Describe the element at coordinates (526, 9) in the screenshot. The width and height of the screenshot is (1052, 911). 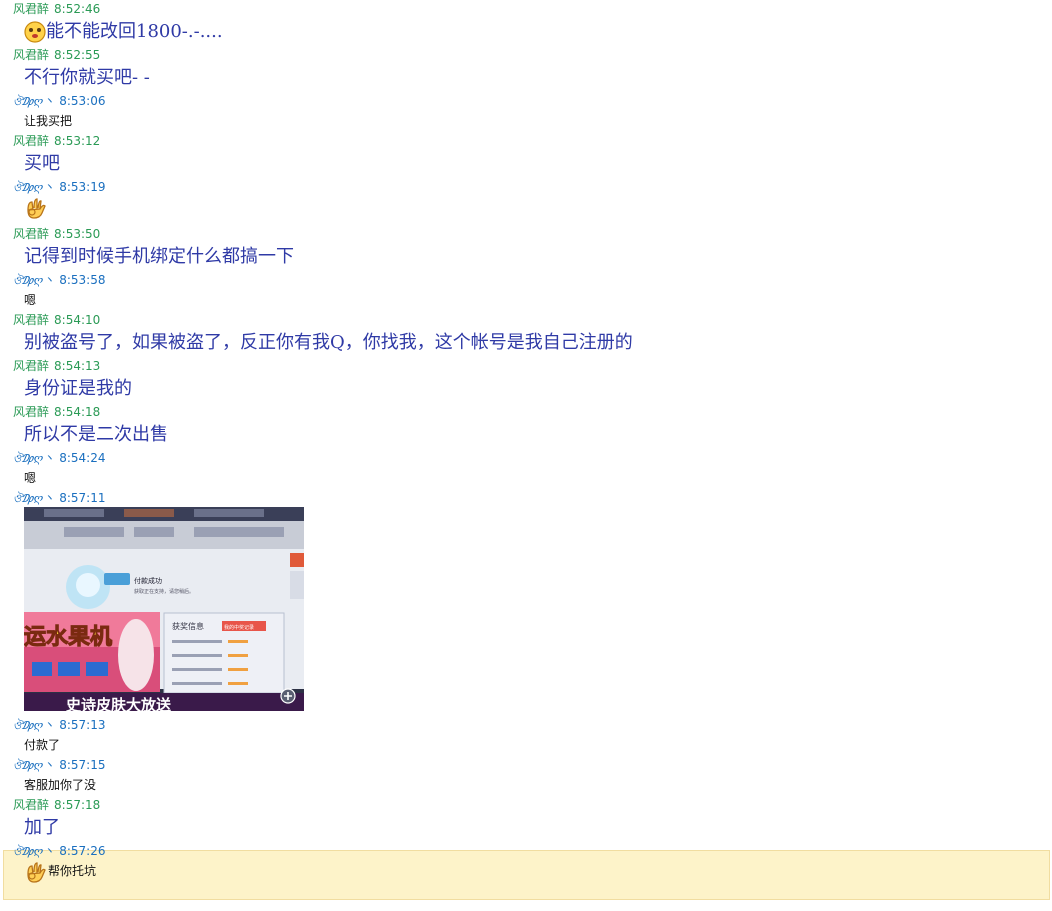
I see `message-header: 风君醉 8:52:46` at that location.